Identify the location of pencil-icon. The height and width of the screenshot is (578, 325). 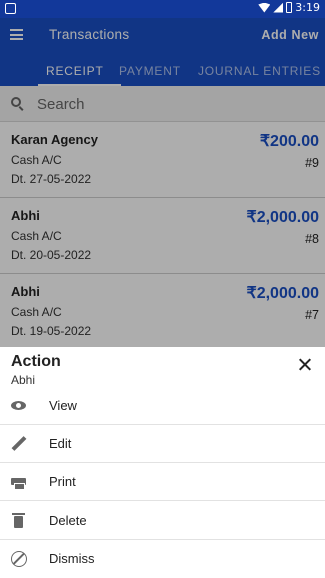
(19, 444).